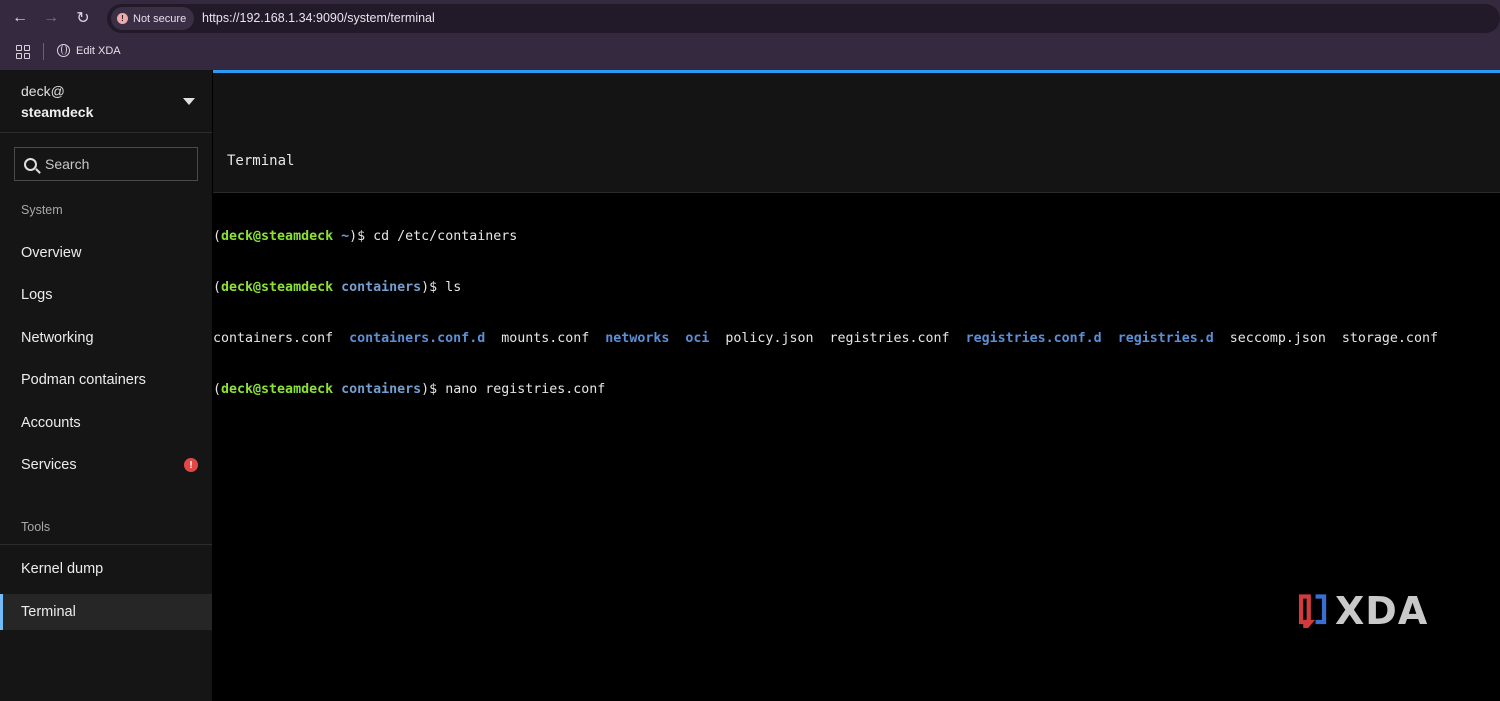  I want to click on xda-wordmark: XDA, so click(1382, 611).